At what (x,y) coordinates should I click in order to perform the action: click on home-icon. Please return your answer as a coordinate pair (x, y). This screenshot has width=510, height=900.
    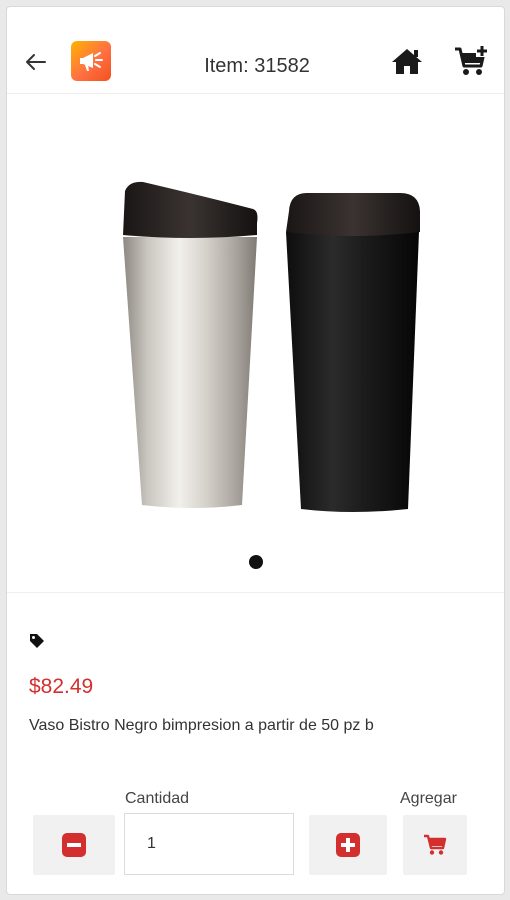
    Looking at the image, I should click on (407, 61).